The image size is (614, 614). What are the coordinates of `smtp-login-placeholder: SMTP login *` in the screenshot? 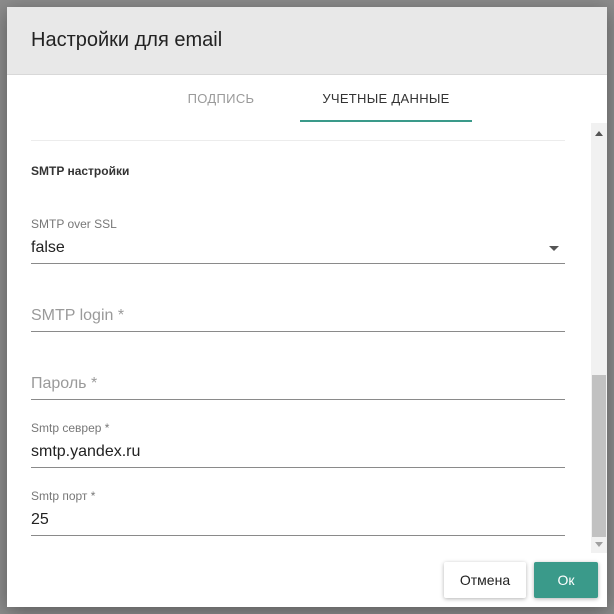 It's located at (78, 315).